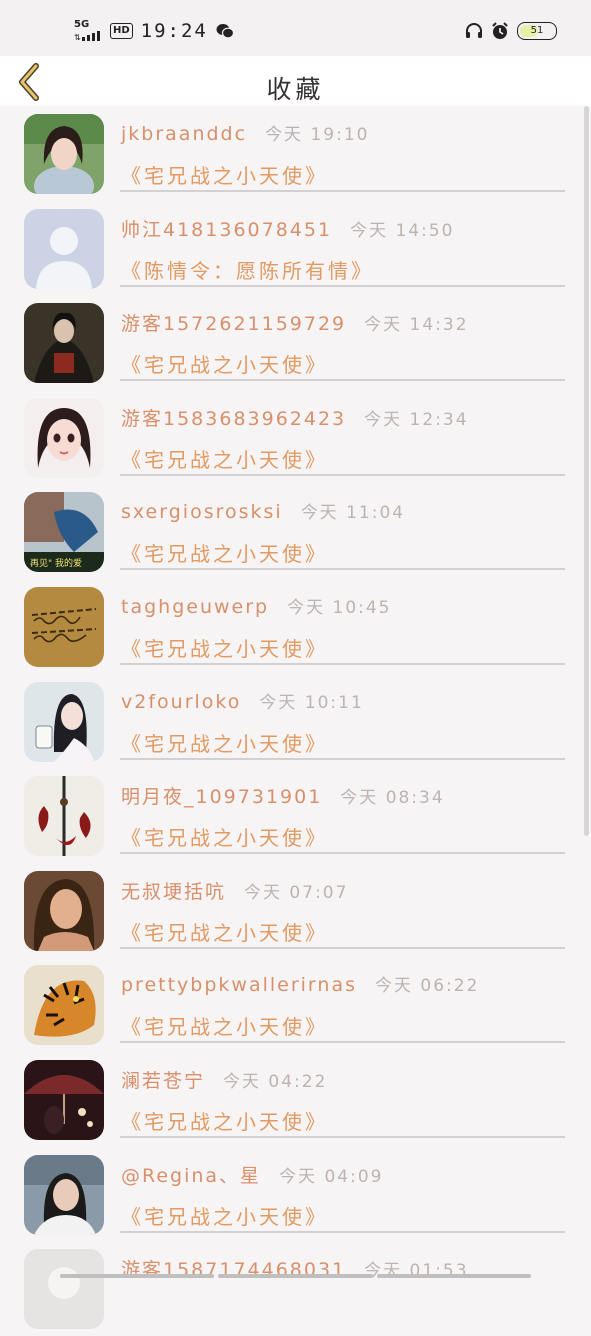 The height and width of the screenshot is (1336, 591). I want to click on page-title: 收藏, so click(295, 89).